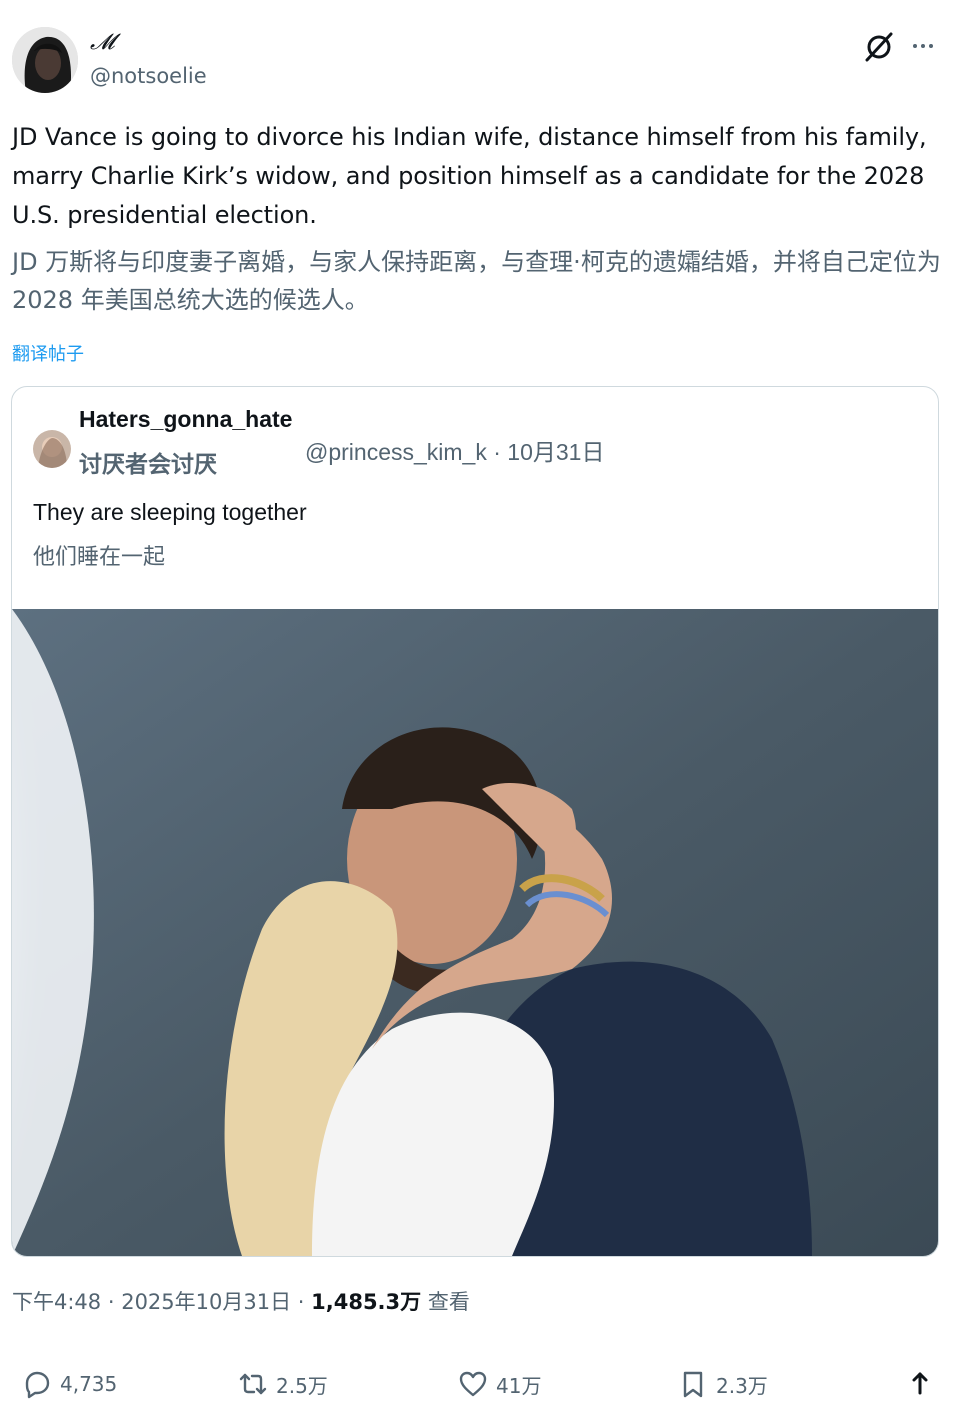 The width and height of the screenshot is (964, 1414). What do you see at coordinates (253, 1384) in the screenshot?
I see `retweet-icon` at bounding box center [253, 1384].